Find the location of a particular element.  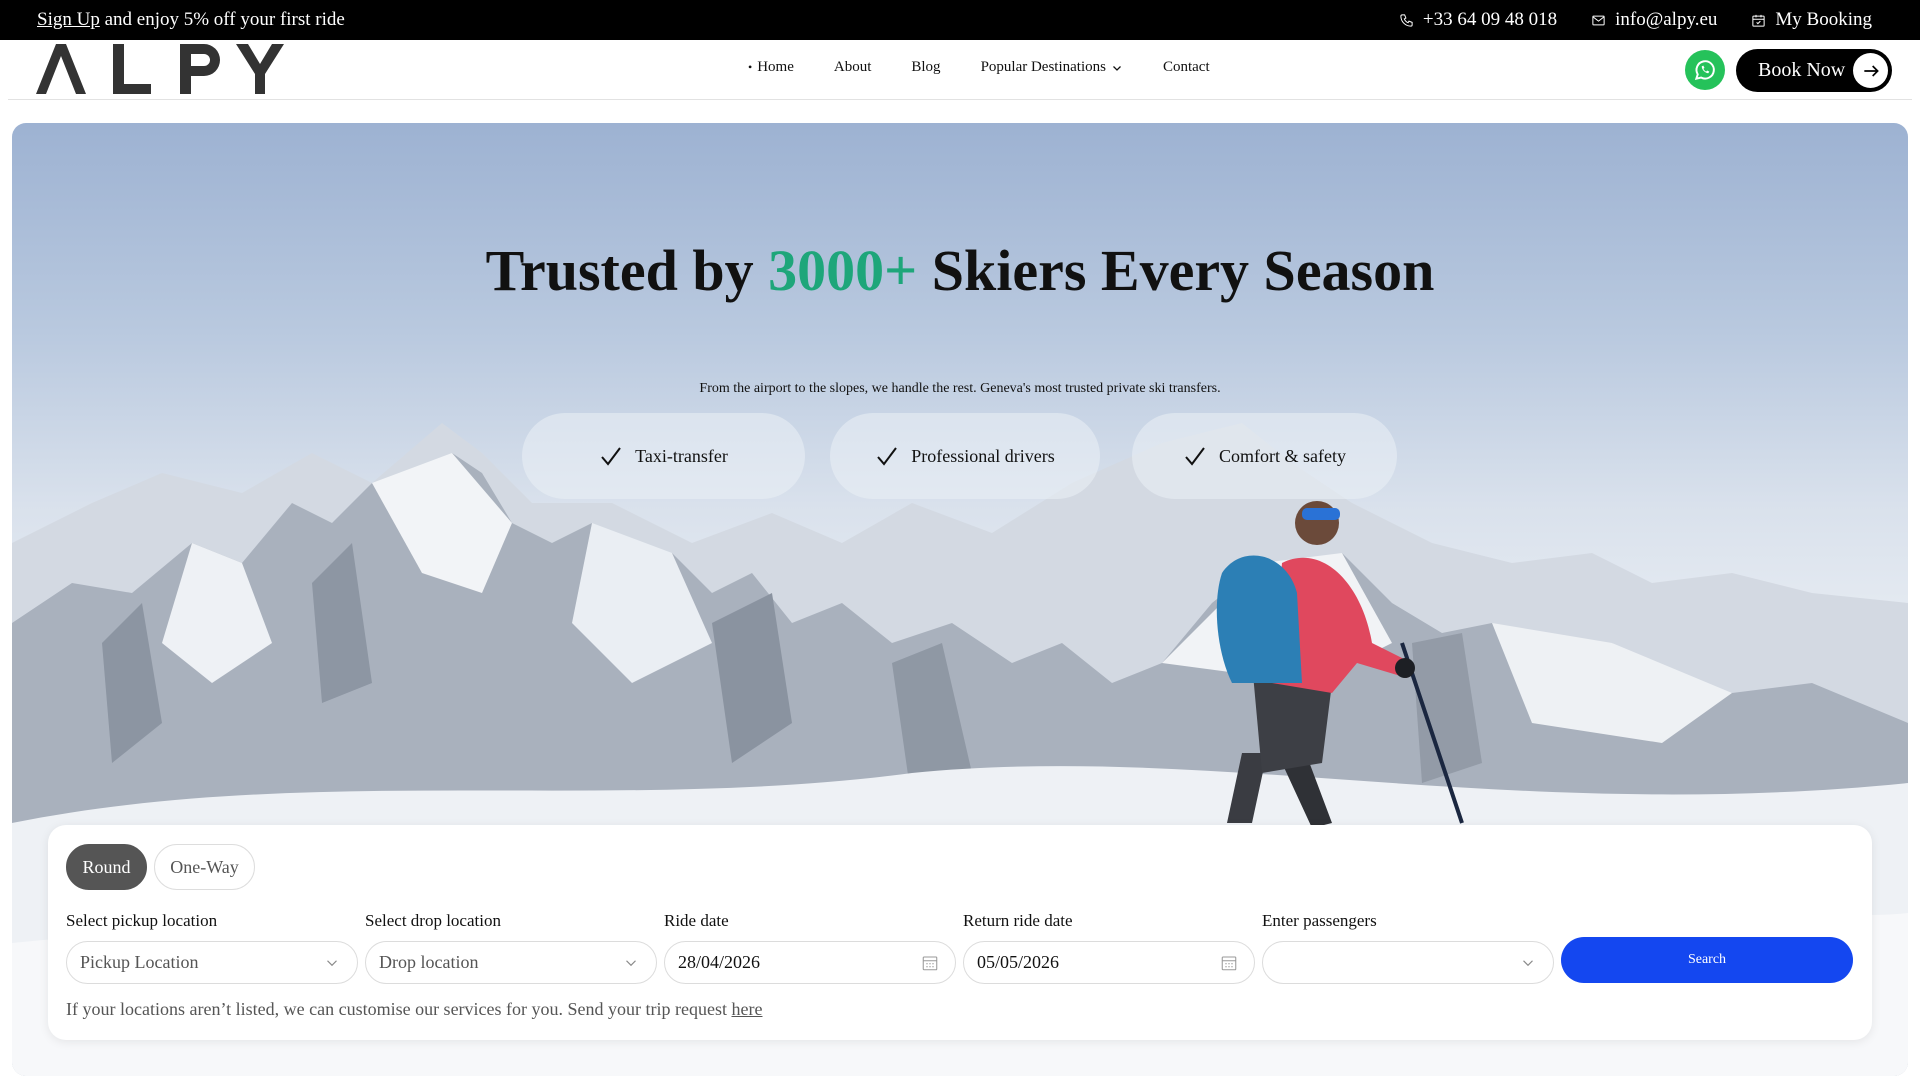

phone-number: +33 64 09 48 018 is located at coordinates (1490, 19).